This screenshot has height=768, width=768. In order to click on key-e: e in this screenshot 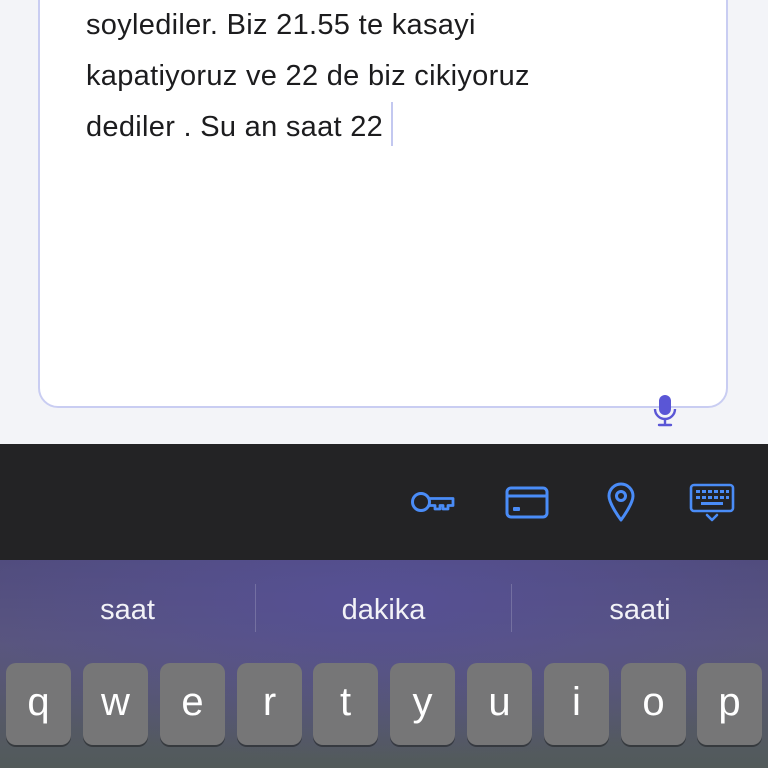, I will do `click(192, 704)`.